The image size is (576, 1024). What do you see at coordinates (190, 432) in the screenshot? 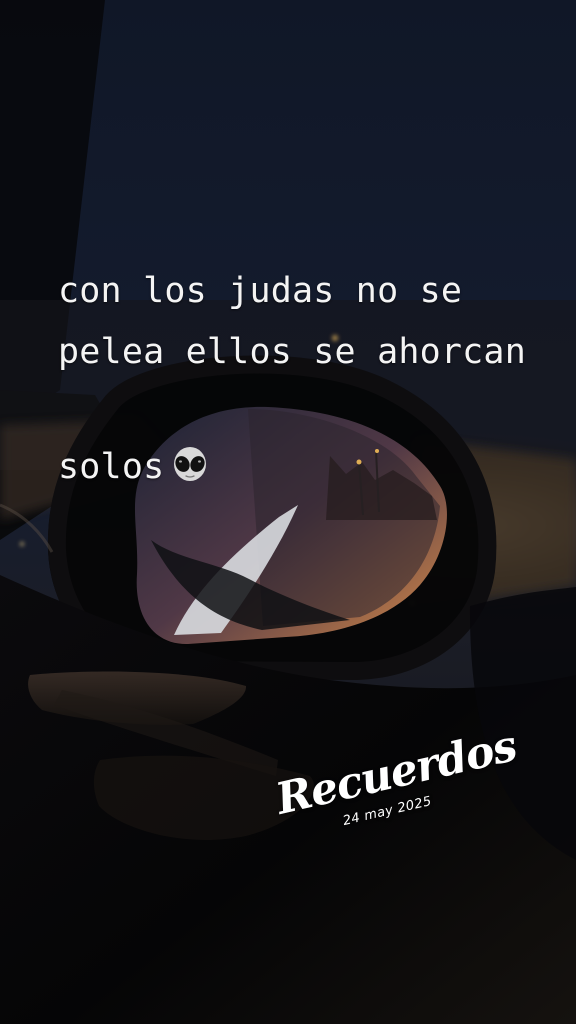
I see `alien-icon` at bounding box center [190, 432].